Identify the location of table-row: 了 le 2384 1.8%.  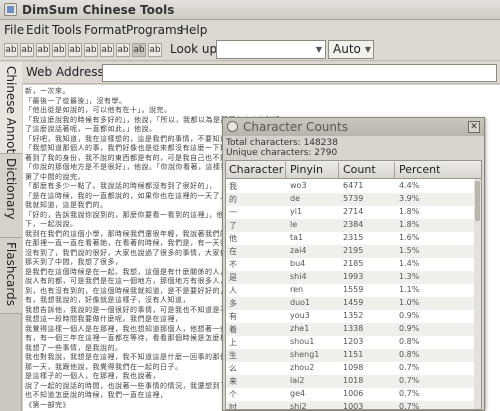
(353, 225).